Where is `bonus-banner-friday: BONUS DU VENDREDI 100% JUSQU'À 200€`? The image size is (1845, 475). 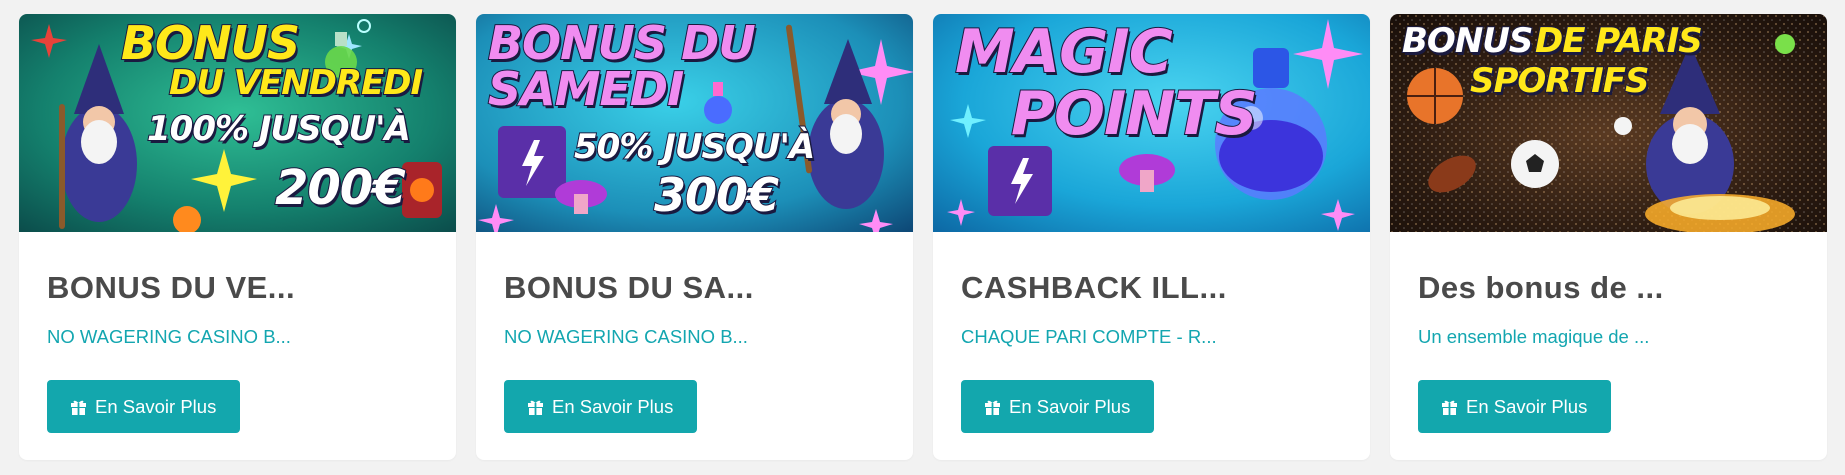 bonus-banner-friday: BONUS DU VENDREDI 100% JUSQU'À 200€ is located at coordinates (237, 123).